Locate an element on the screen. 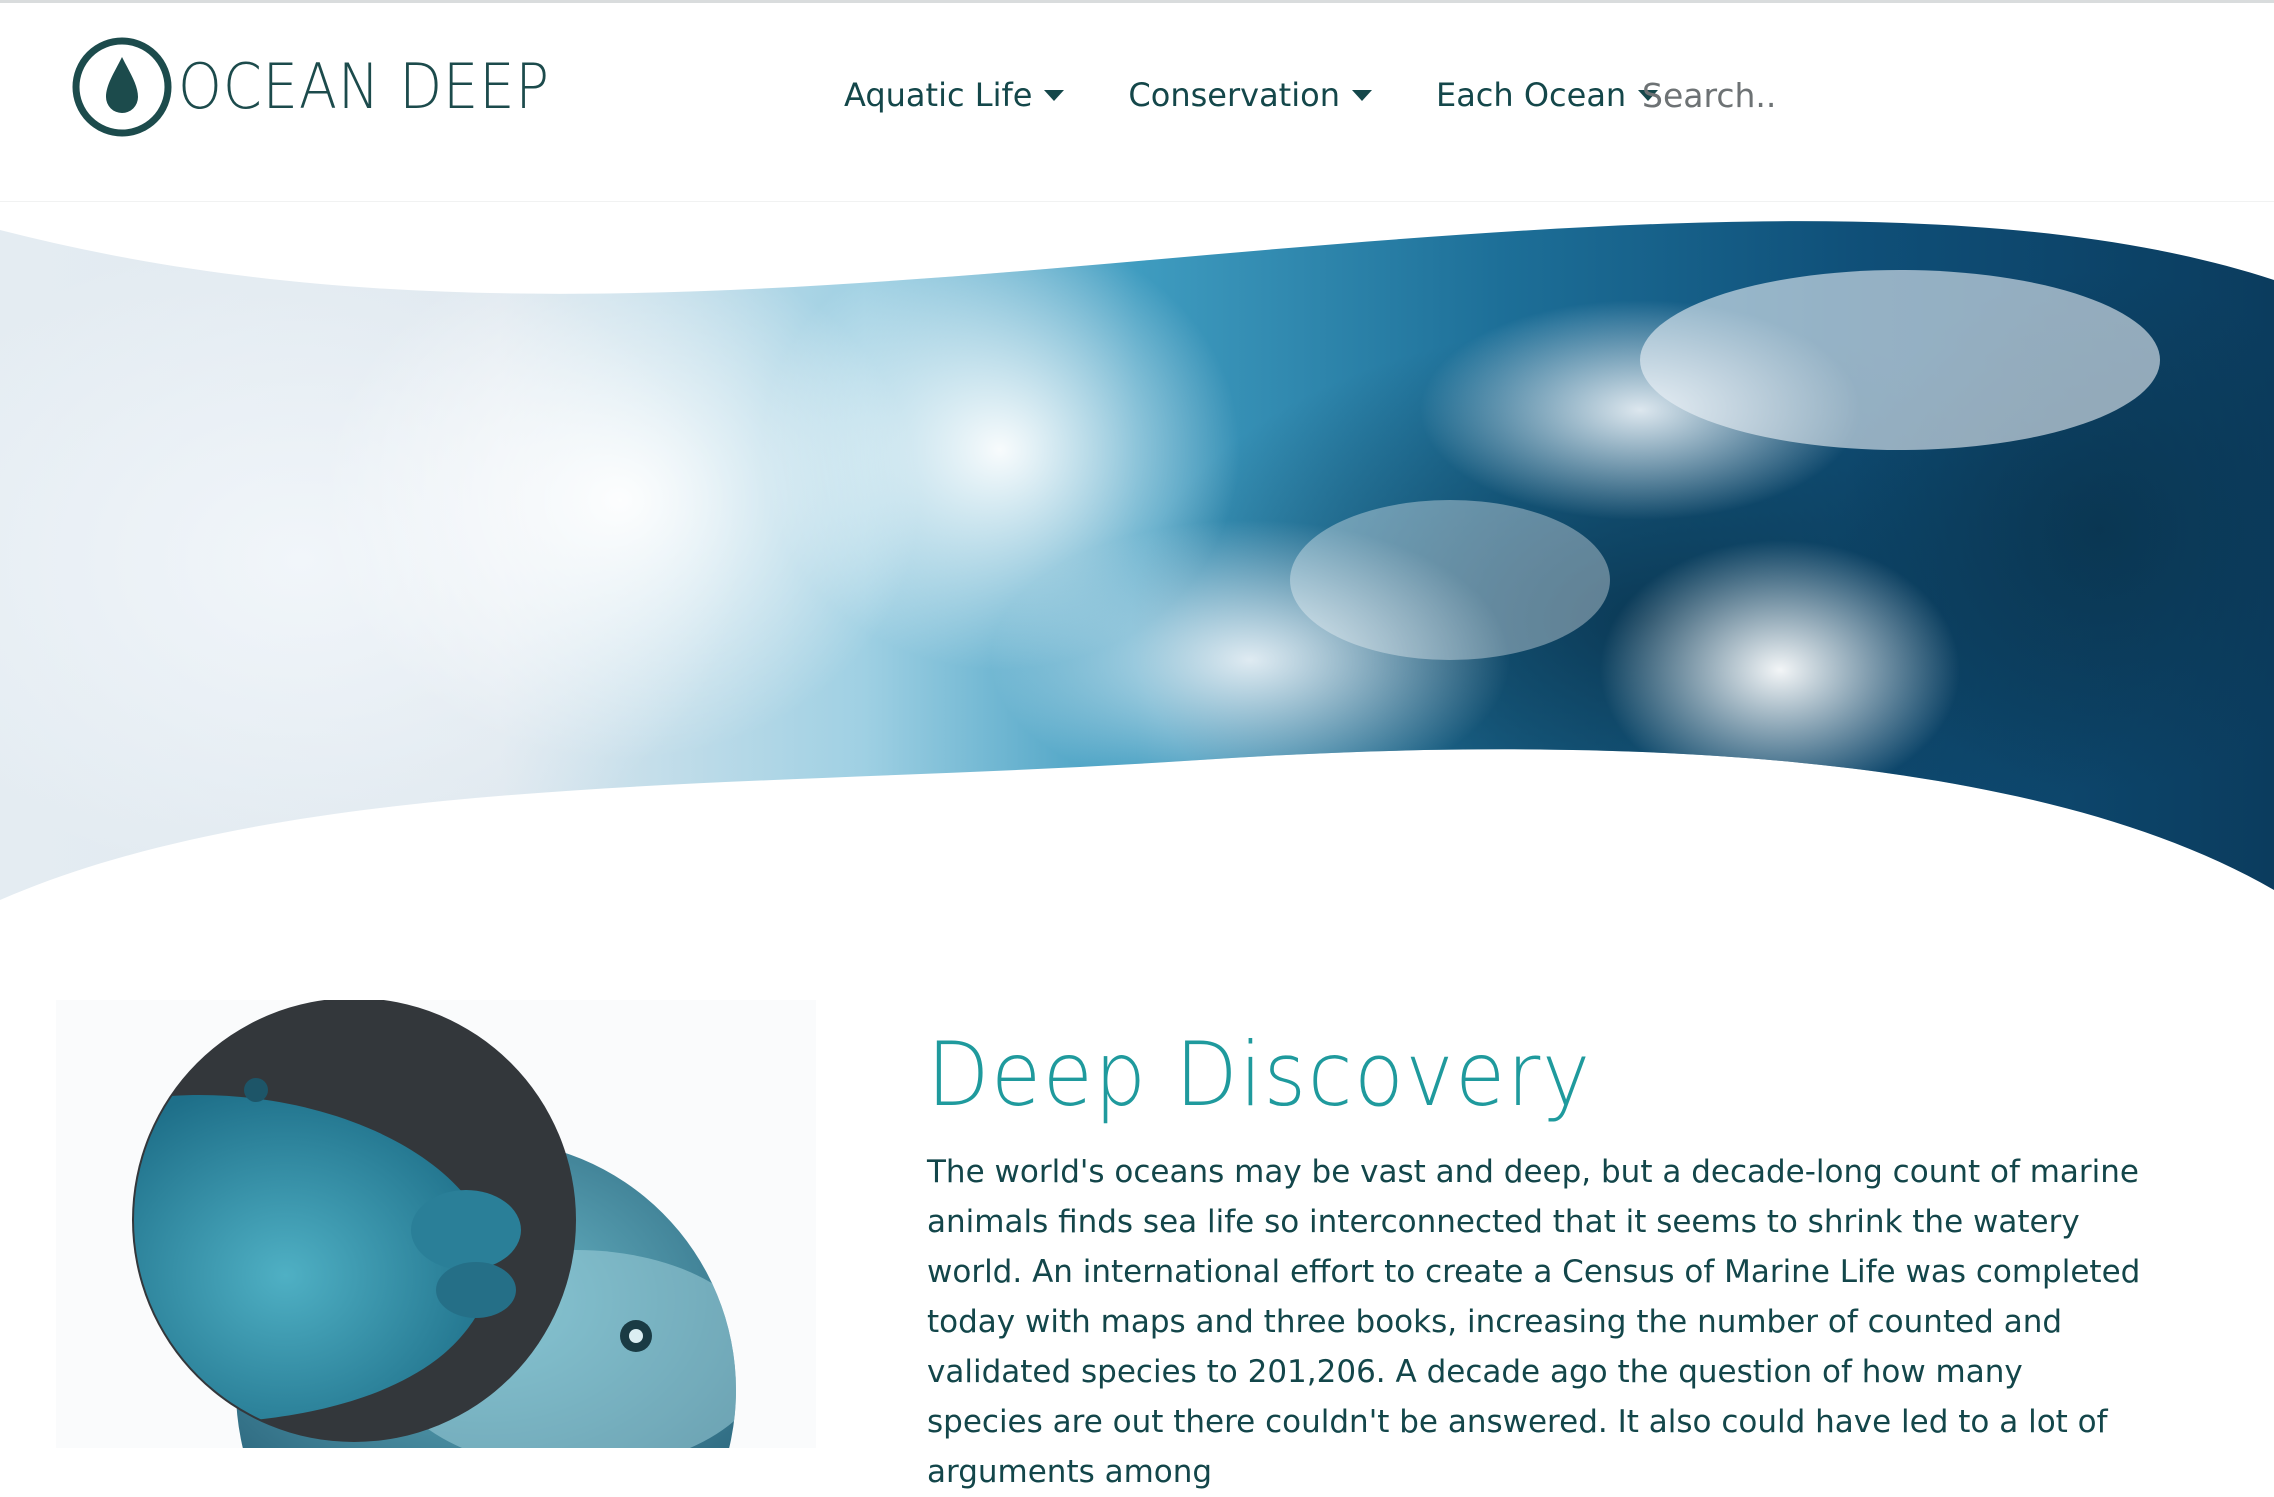 The image size is (2274, 1497). fish-collage is located at coordinates (436, 1247).